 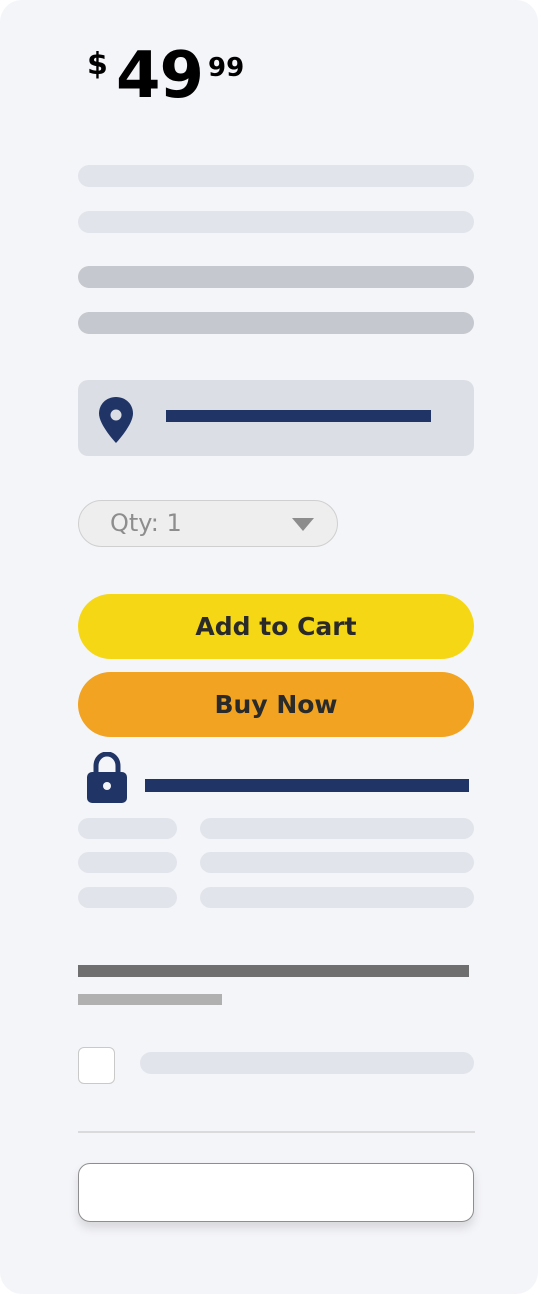 I want to click on quantity-label: Qty: 1, so click(x=146, y=523).